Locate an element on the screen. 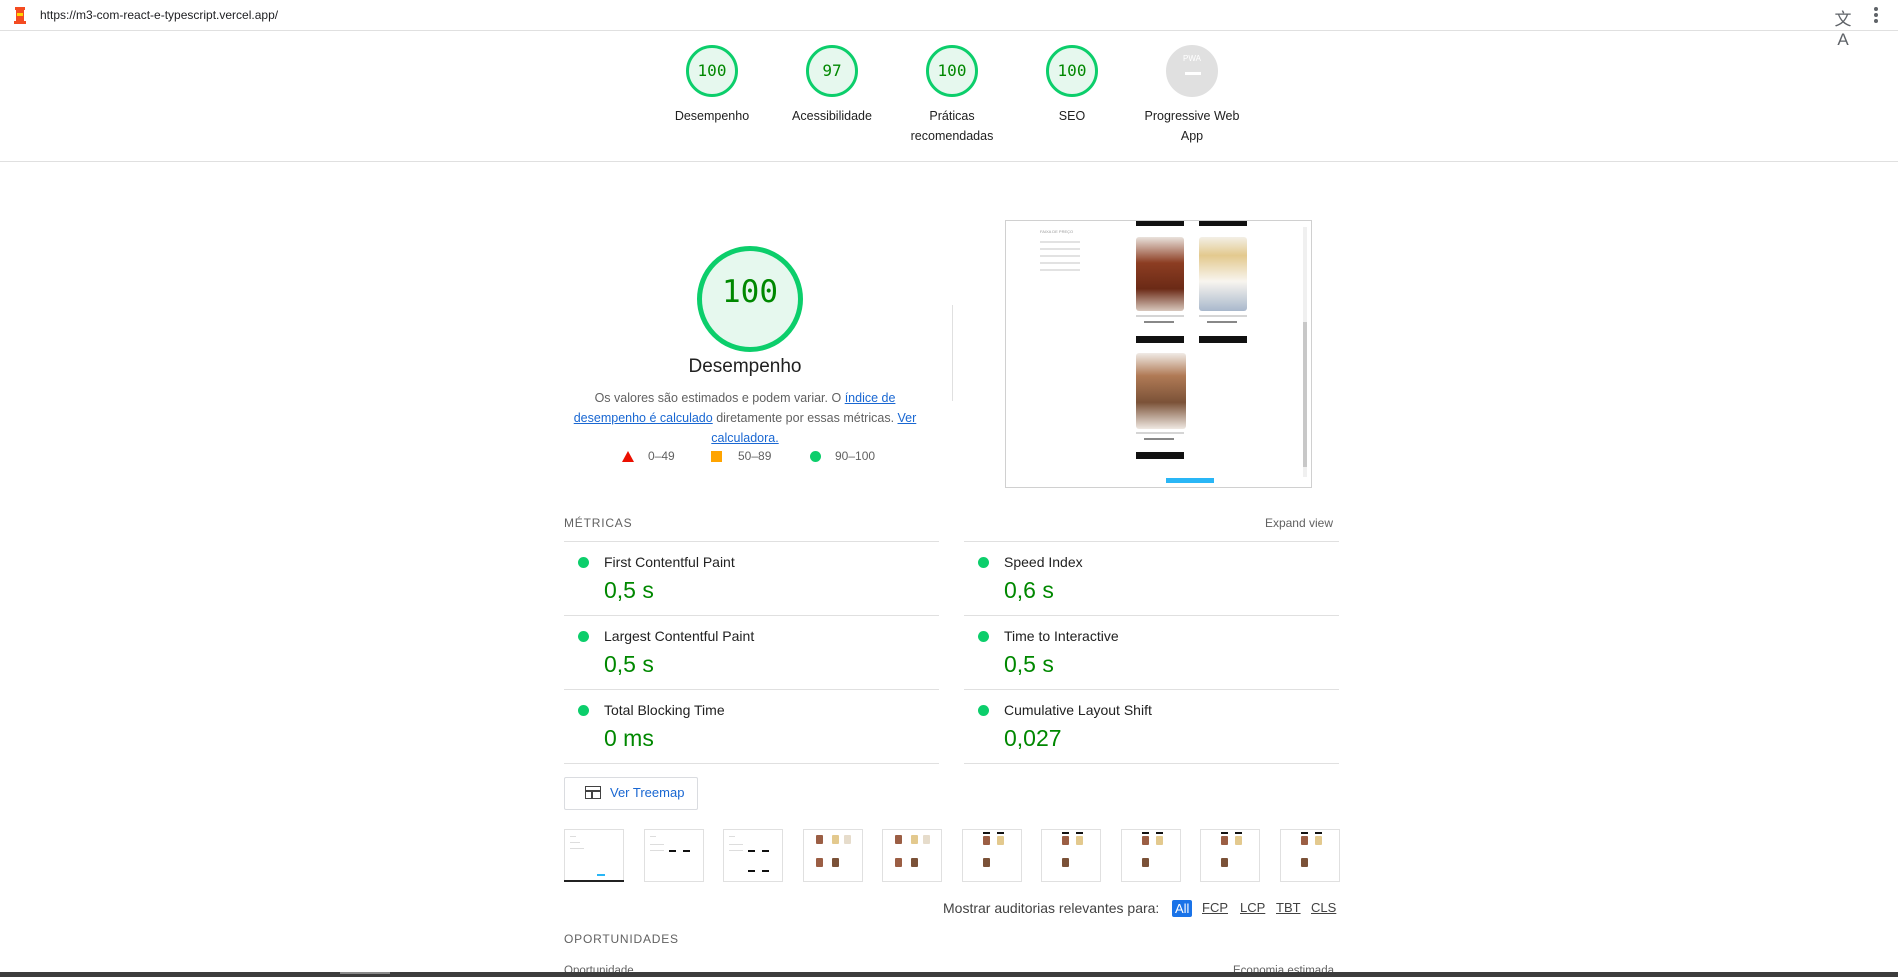 The image size is (1898, 977). metric-fcp: First Contentful Paint 0,5 s is located at coordinates (751, 578).